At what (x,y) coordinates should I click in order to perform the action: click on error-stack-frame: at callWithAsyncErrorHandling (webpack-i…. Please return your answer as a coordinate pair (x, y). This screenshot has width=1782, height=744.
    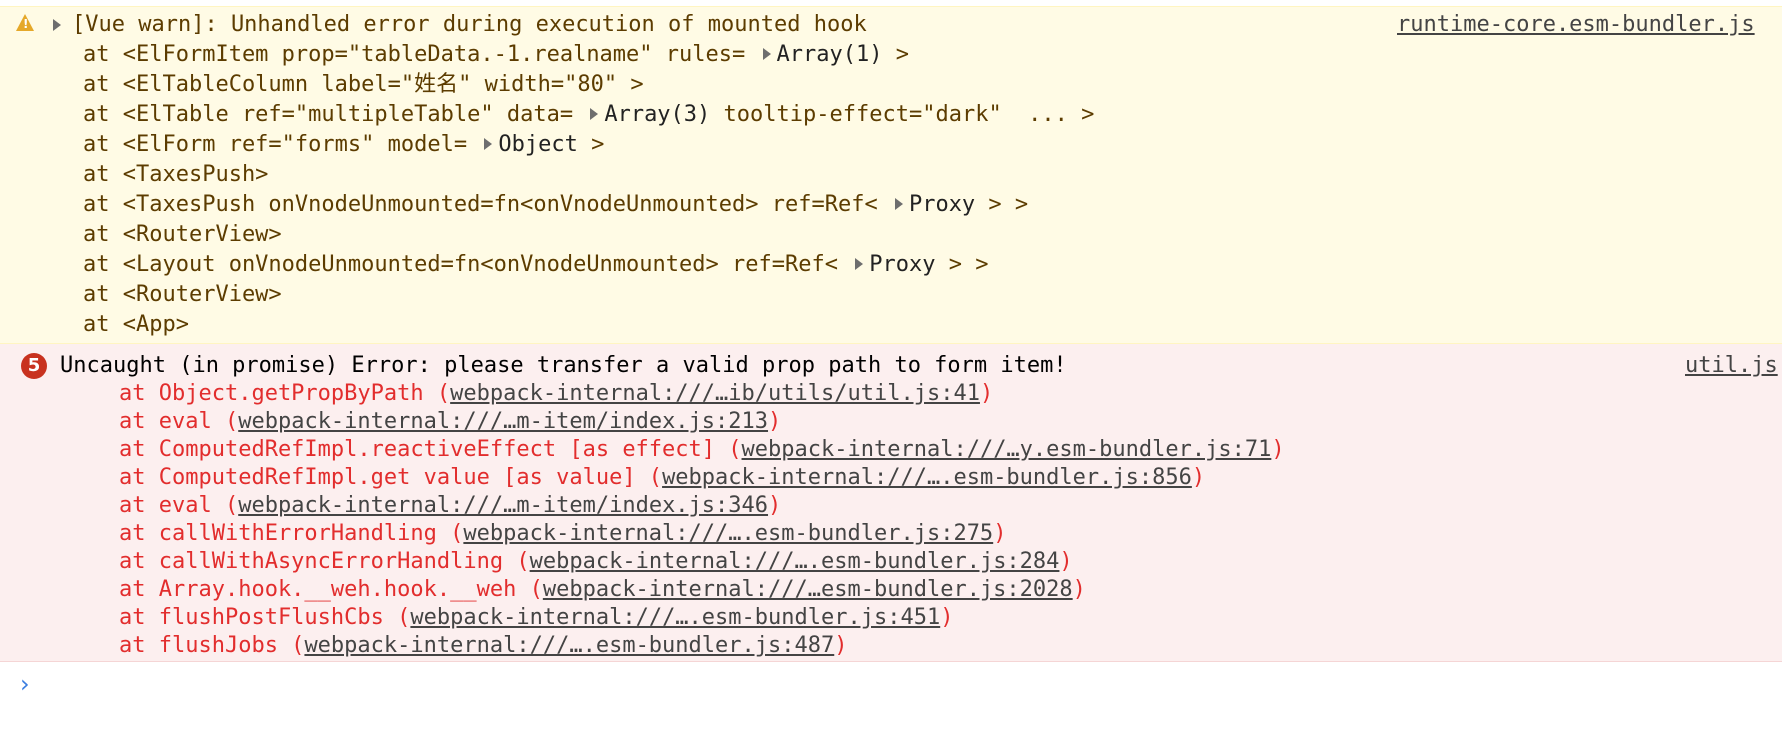
    Looking at the image, I should click on (596, 562).